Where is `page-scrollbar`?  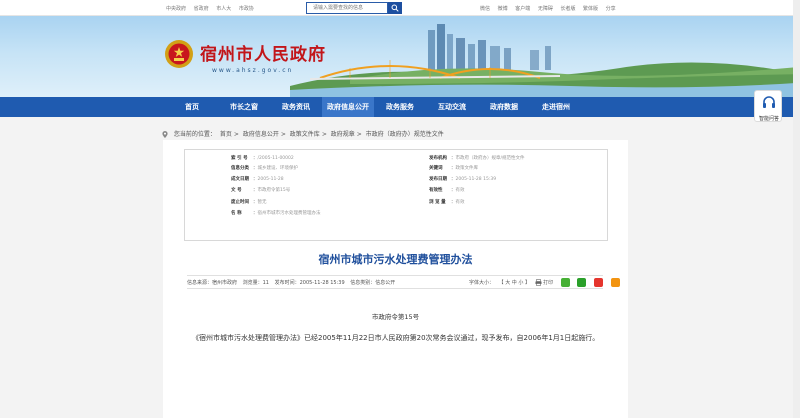 page-scrollbar is located at coordinates (796, 209).